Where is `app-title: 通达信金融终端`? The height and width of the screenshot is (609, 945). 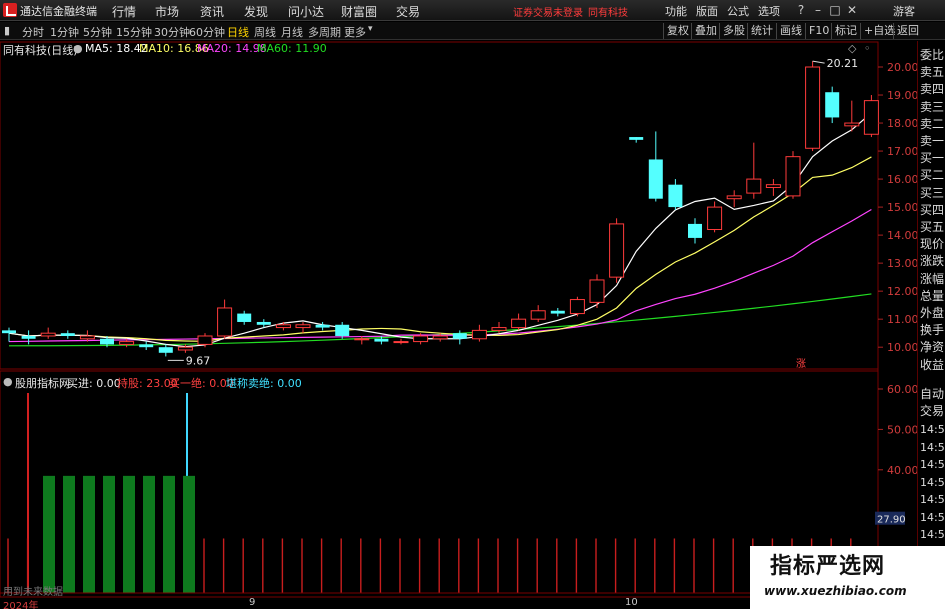
app-title: 通达信金融终端 is located at coordinates (58, 11).